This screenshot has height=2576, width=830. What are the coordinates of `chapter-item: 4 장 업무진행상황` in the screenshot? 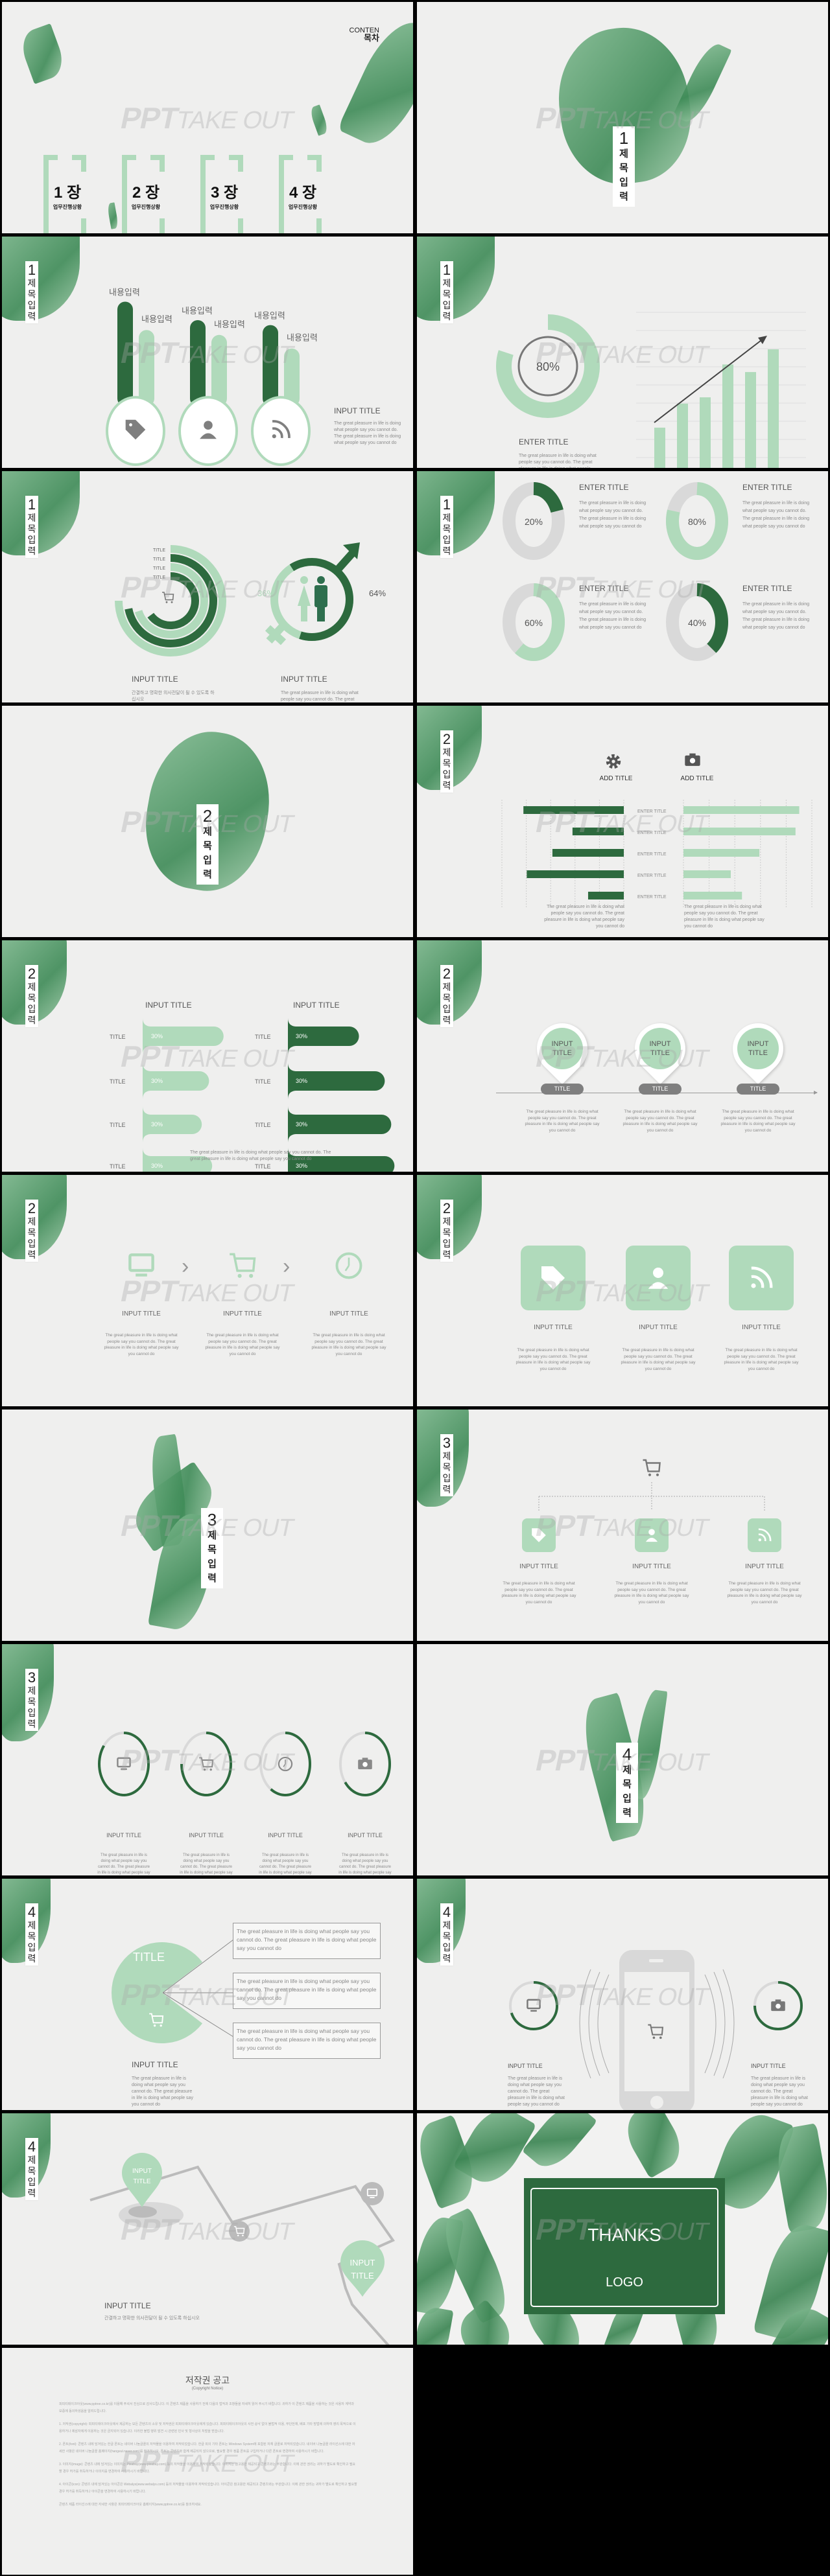 It's located at (300, 194).